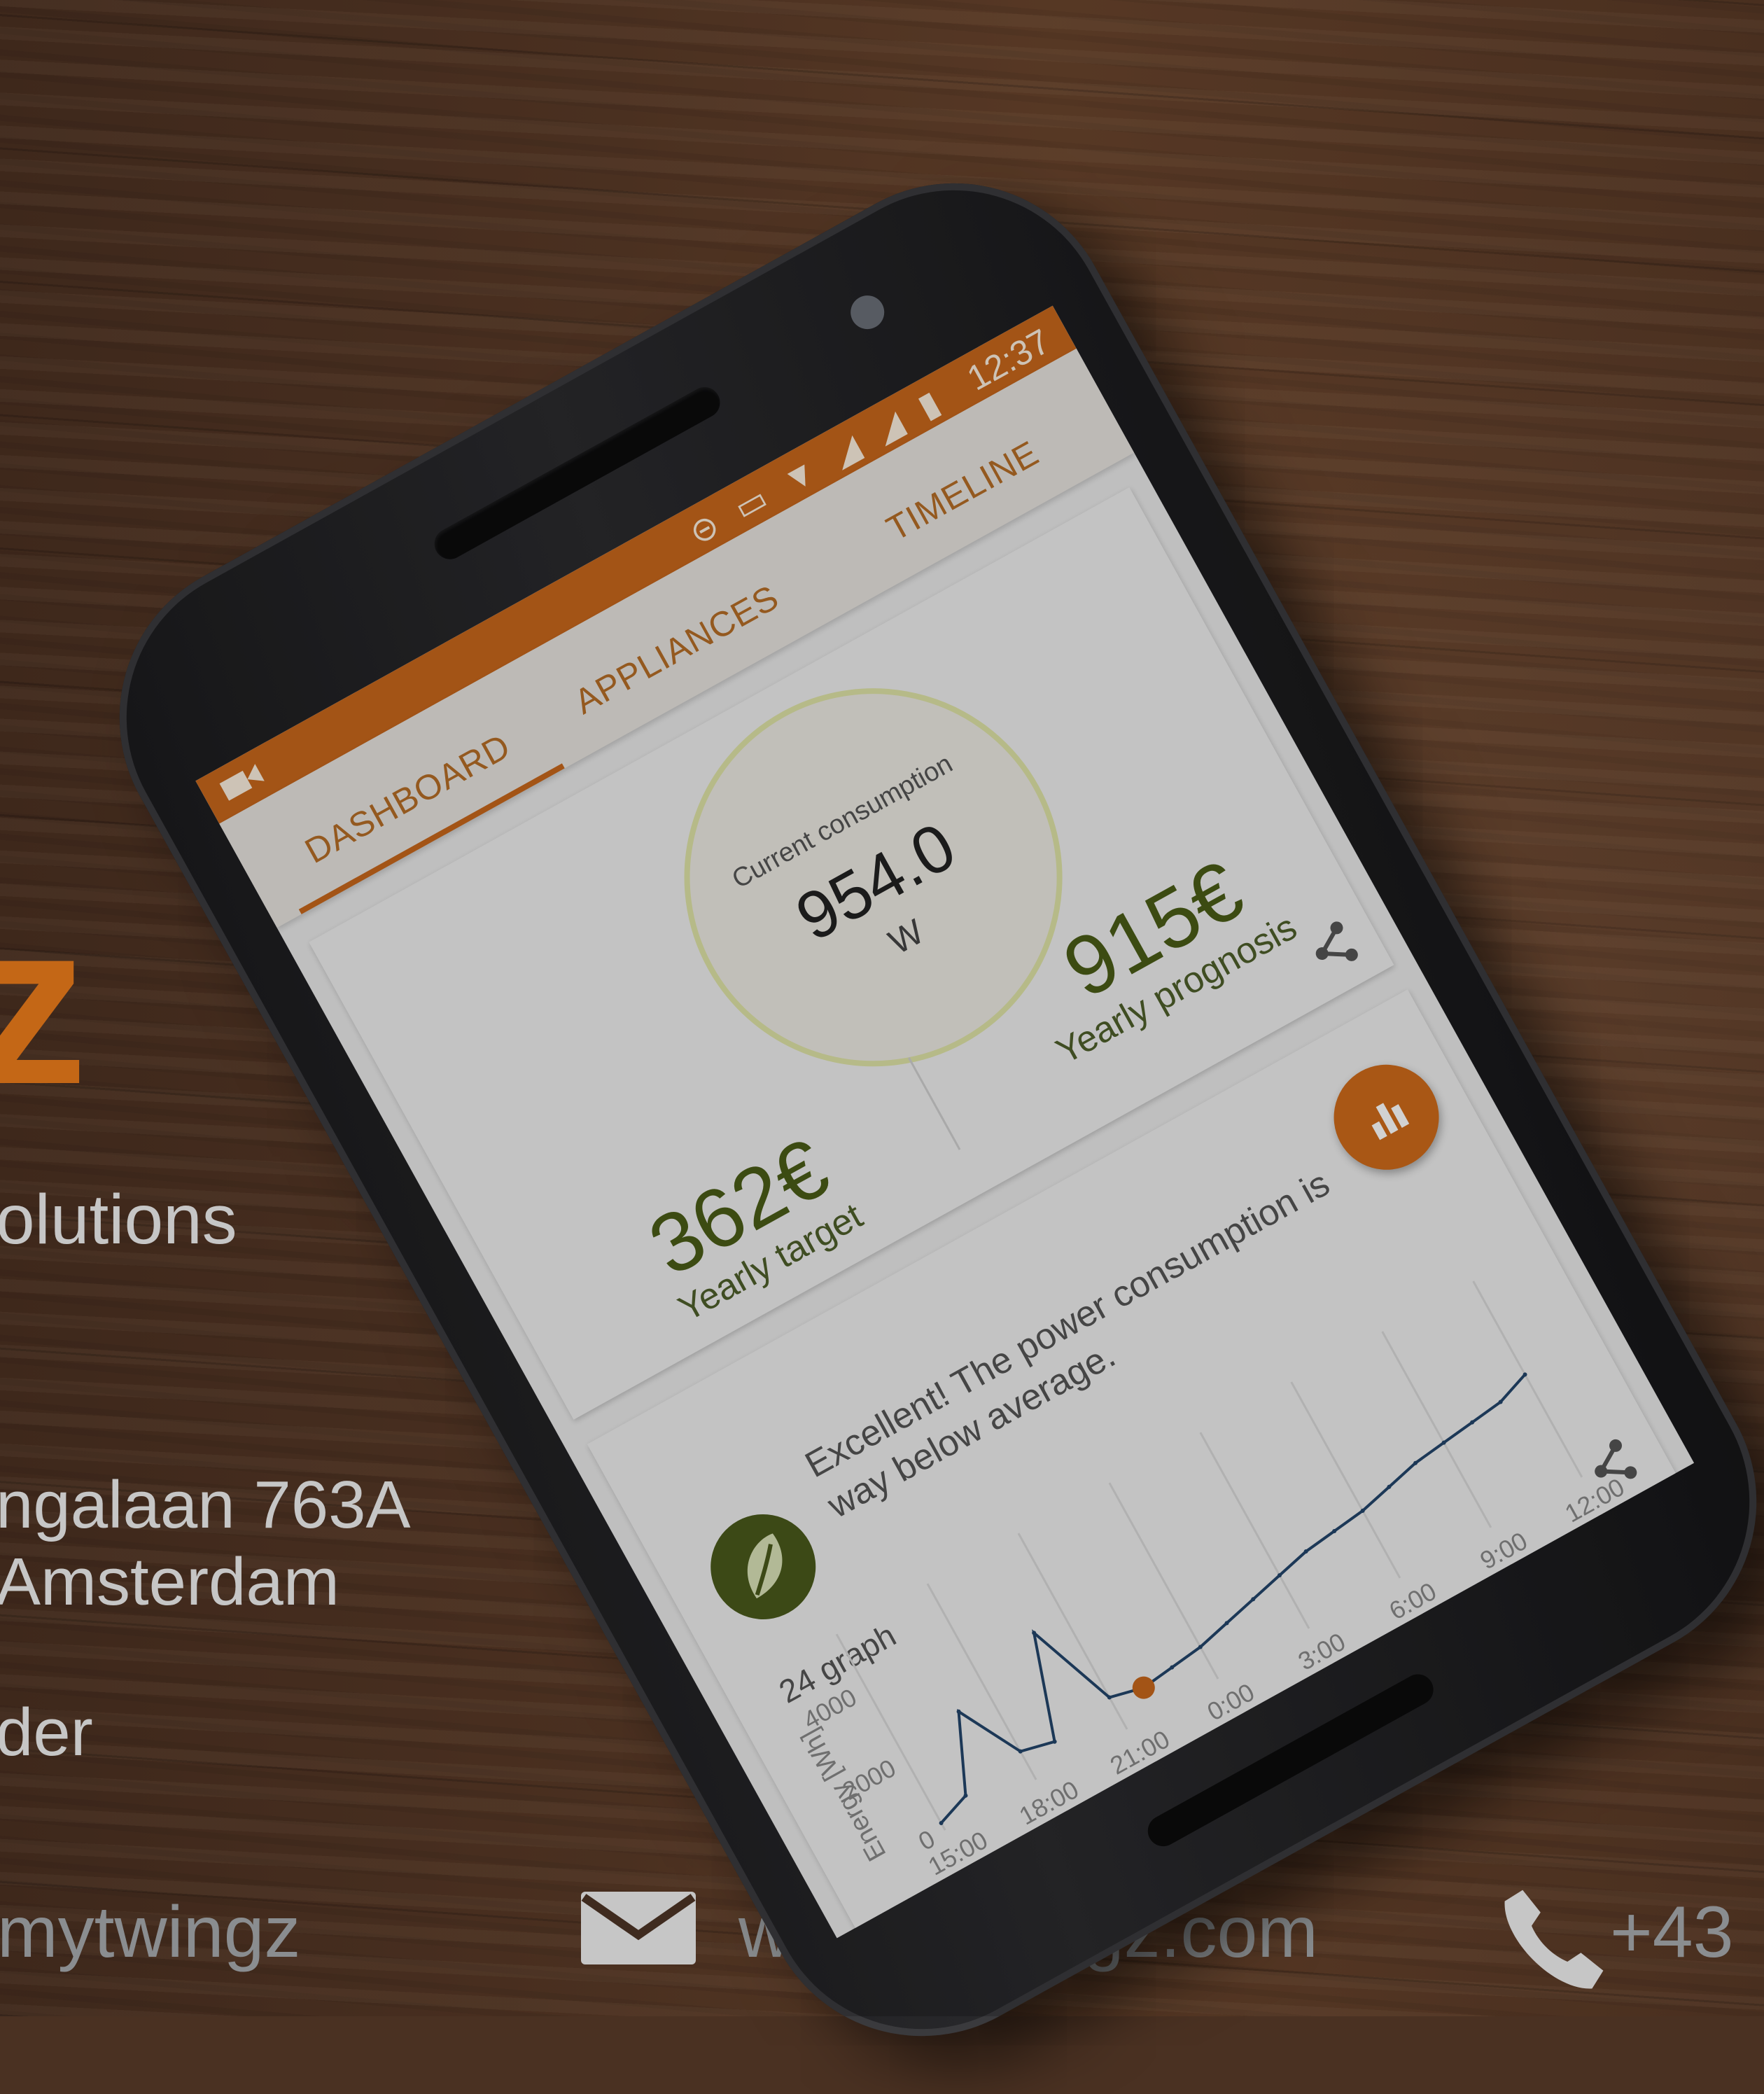 This screenshot has height=2094, width=1764. Describe the element at coordinates (242, 782) in the screenshot. I see `camera-icon` at that location.